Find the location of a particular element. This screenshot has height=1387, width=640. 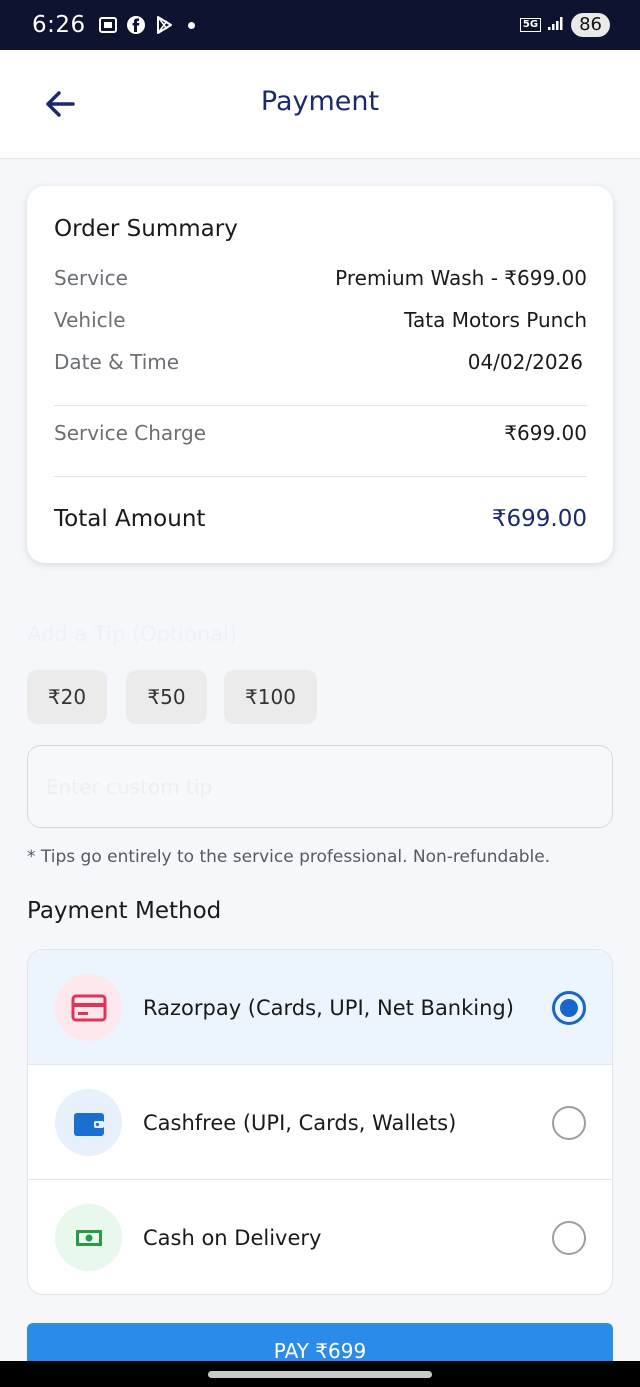

summary-label: Service is located at coordinates (91, 278).